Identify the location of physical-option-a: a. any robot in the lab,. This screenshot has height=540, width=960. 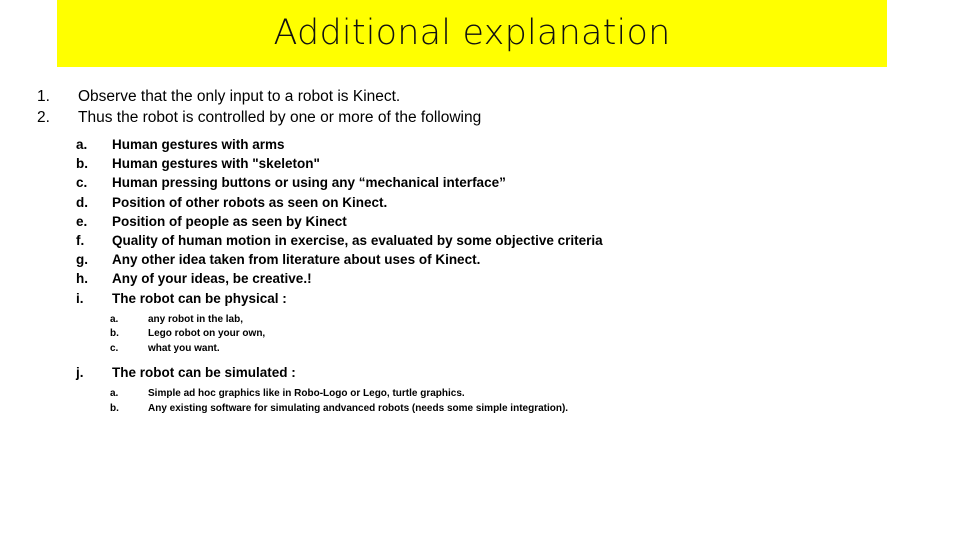
(480, 320).